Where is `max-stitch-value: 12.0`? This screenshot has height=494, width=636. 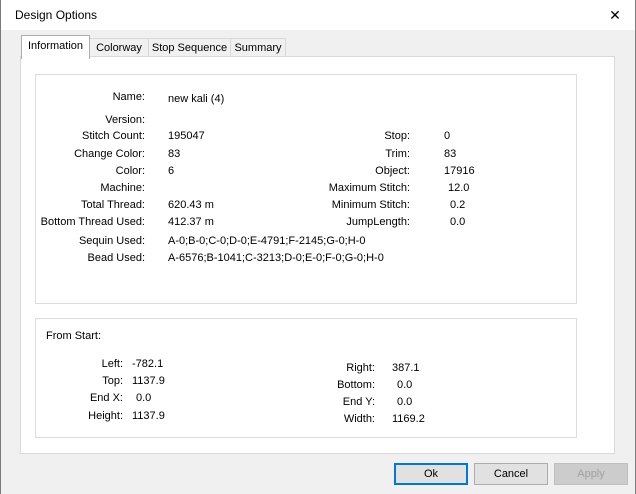
max-stitch-value: 12.0 is located at coordinates (459, 188).